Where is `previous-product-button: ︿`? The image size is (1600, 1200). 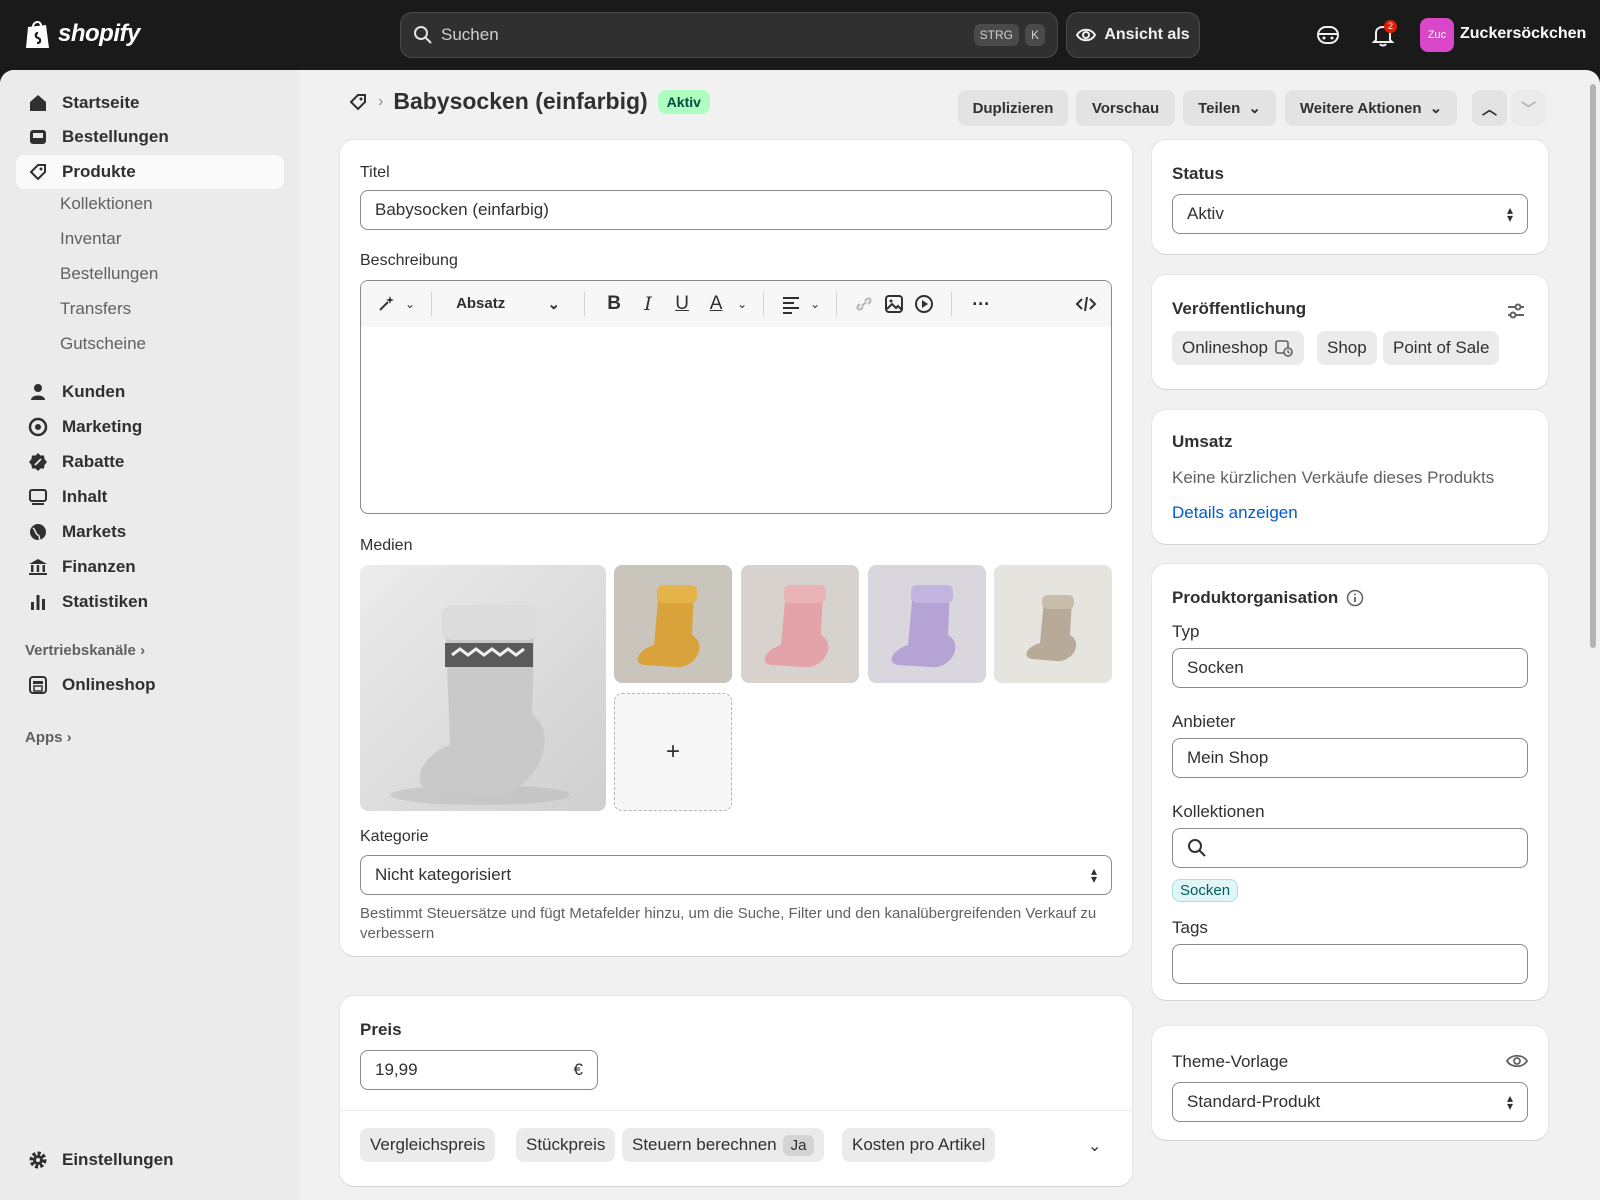 previous-product-button: ︿ is located at coordinates (1489, 108).